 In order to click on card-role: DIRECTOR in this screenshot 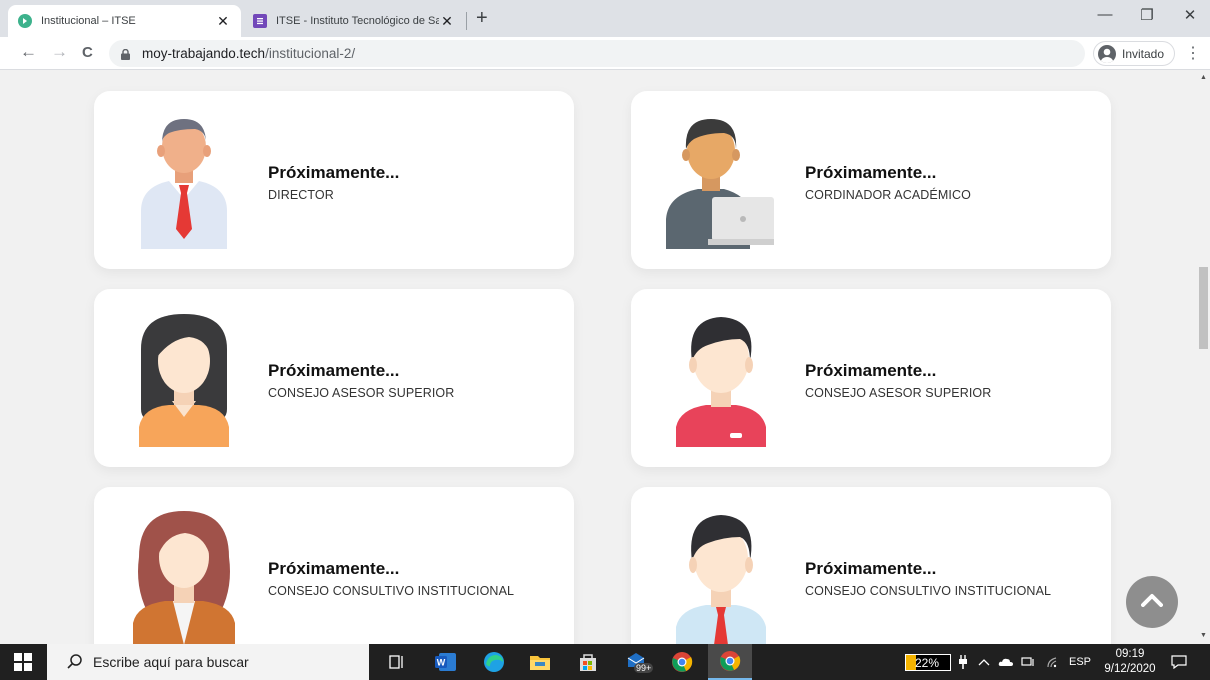, I will do `click(301, 195)`.